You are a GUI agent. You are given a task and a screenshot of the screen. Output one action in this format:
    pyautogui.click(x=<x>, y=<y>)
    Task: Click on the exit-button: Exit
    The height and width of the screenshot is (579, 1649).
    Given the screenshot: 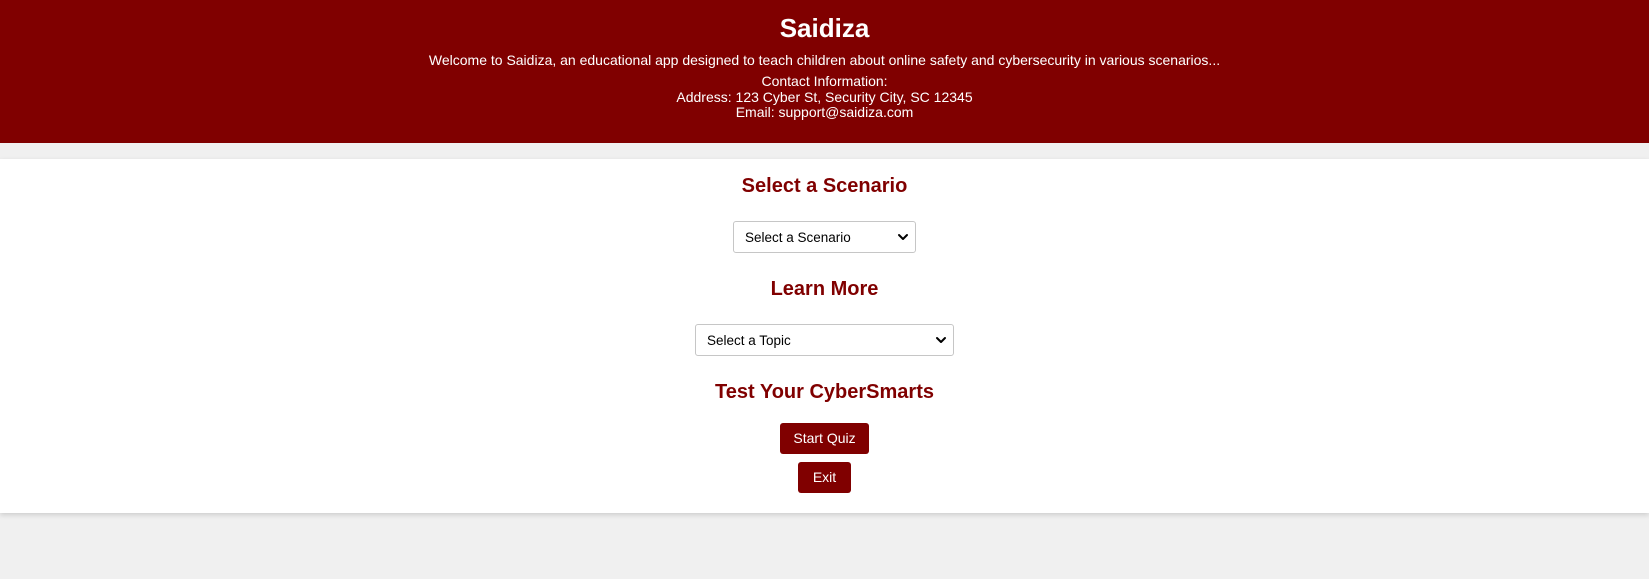 What is the action you would take?
    pyautogui.click(x=824, y=477)
    